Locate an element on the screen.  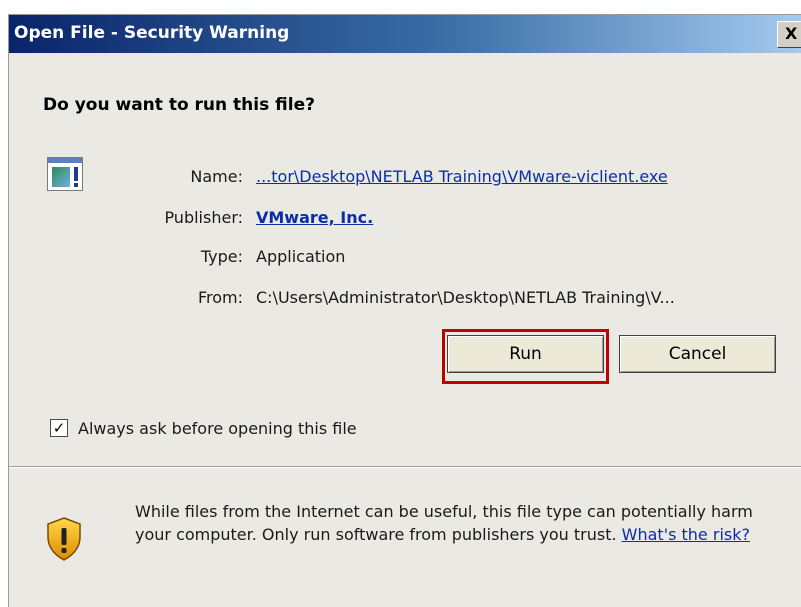
application-file-icon is located at coordinates (65, 174).